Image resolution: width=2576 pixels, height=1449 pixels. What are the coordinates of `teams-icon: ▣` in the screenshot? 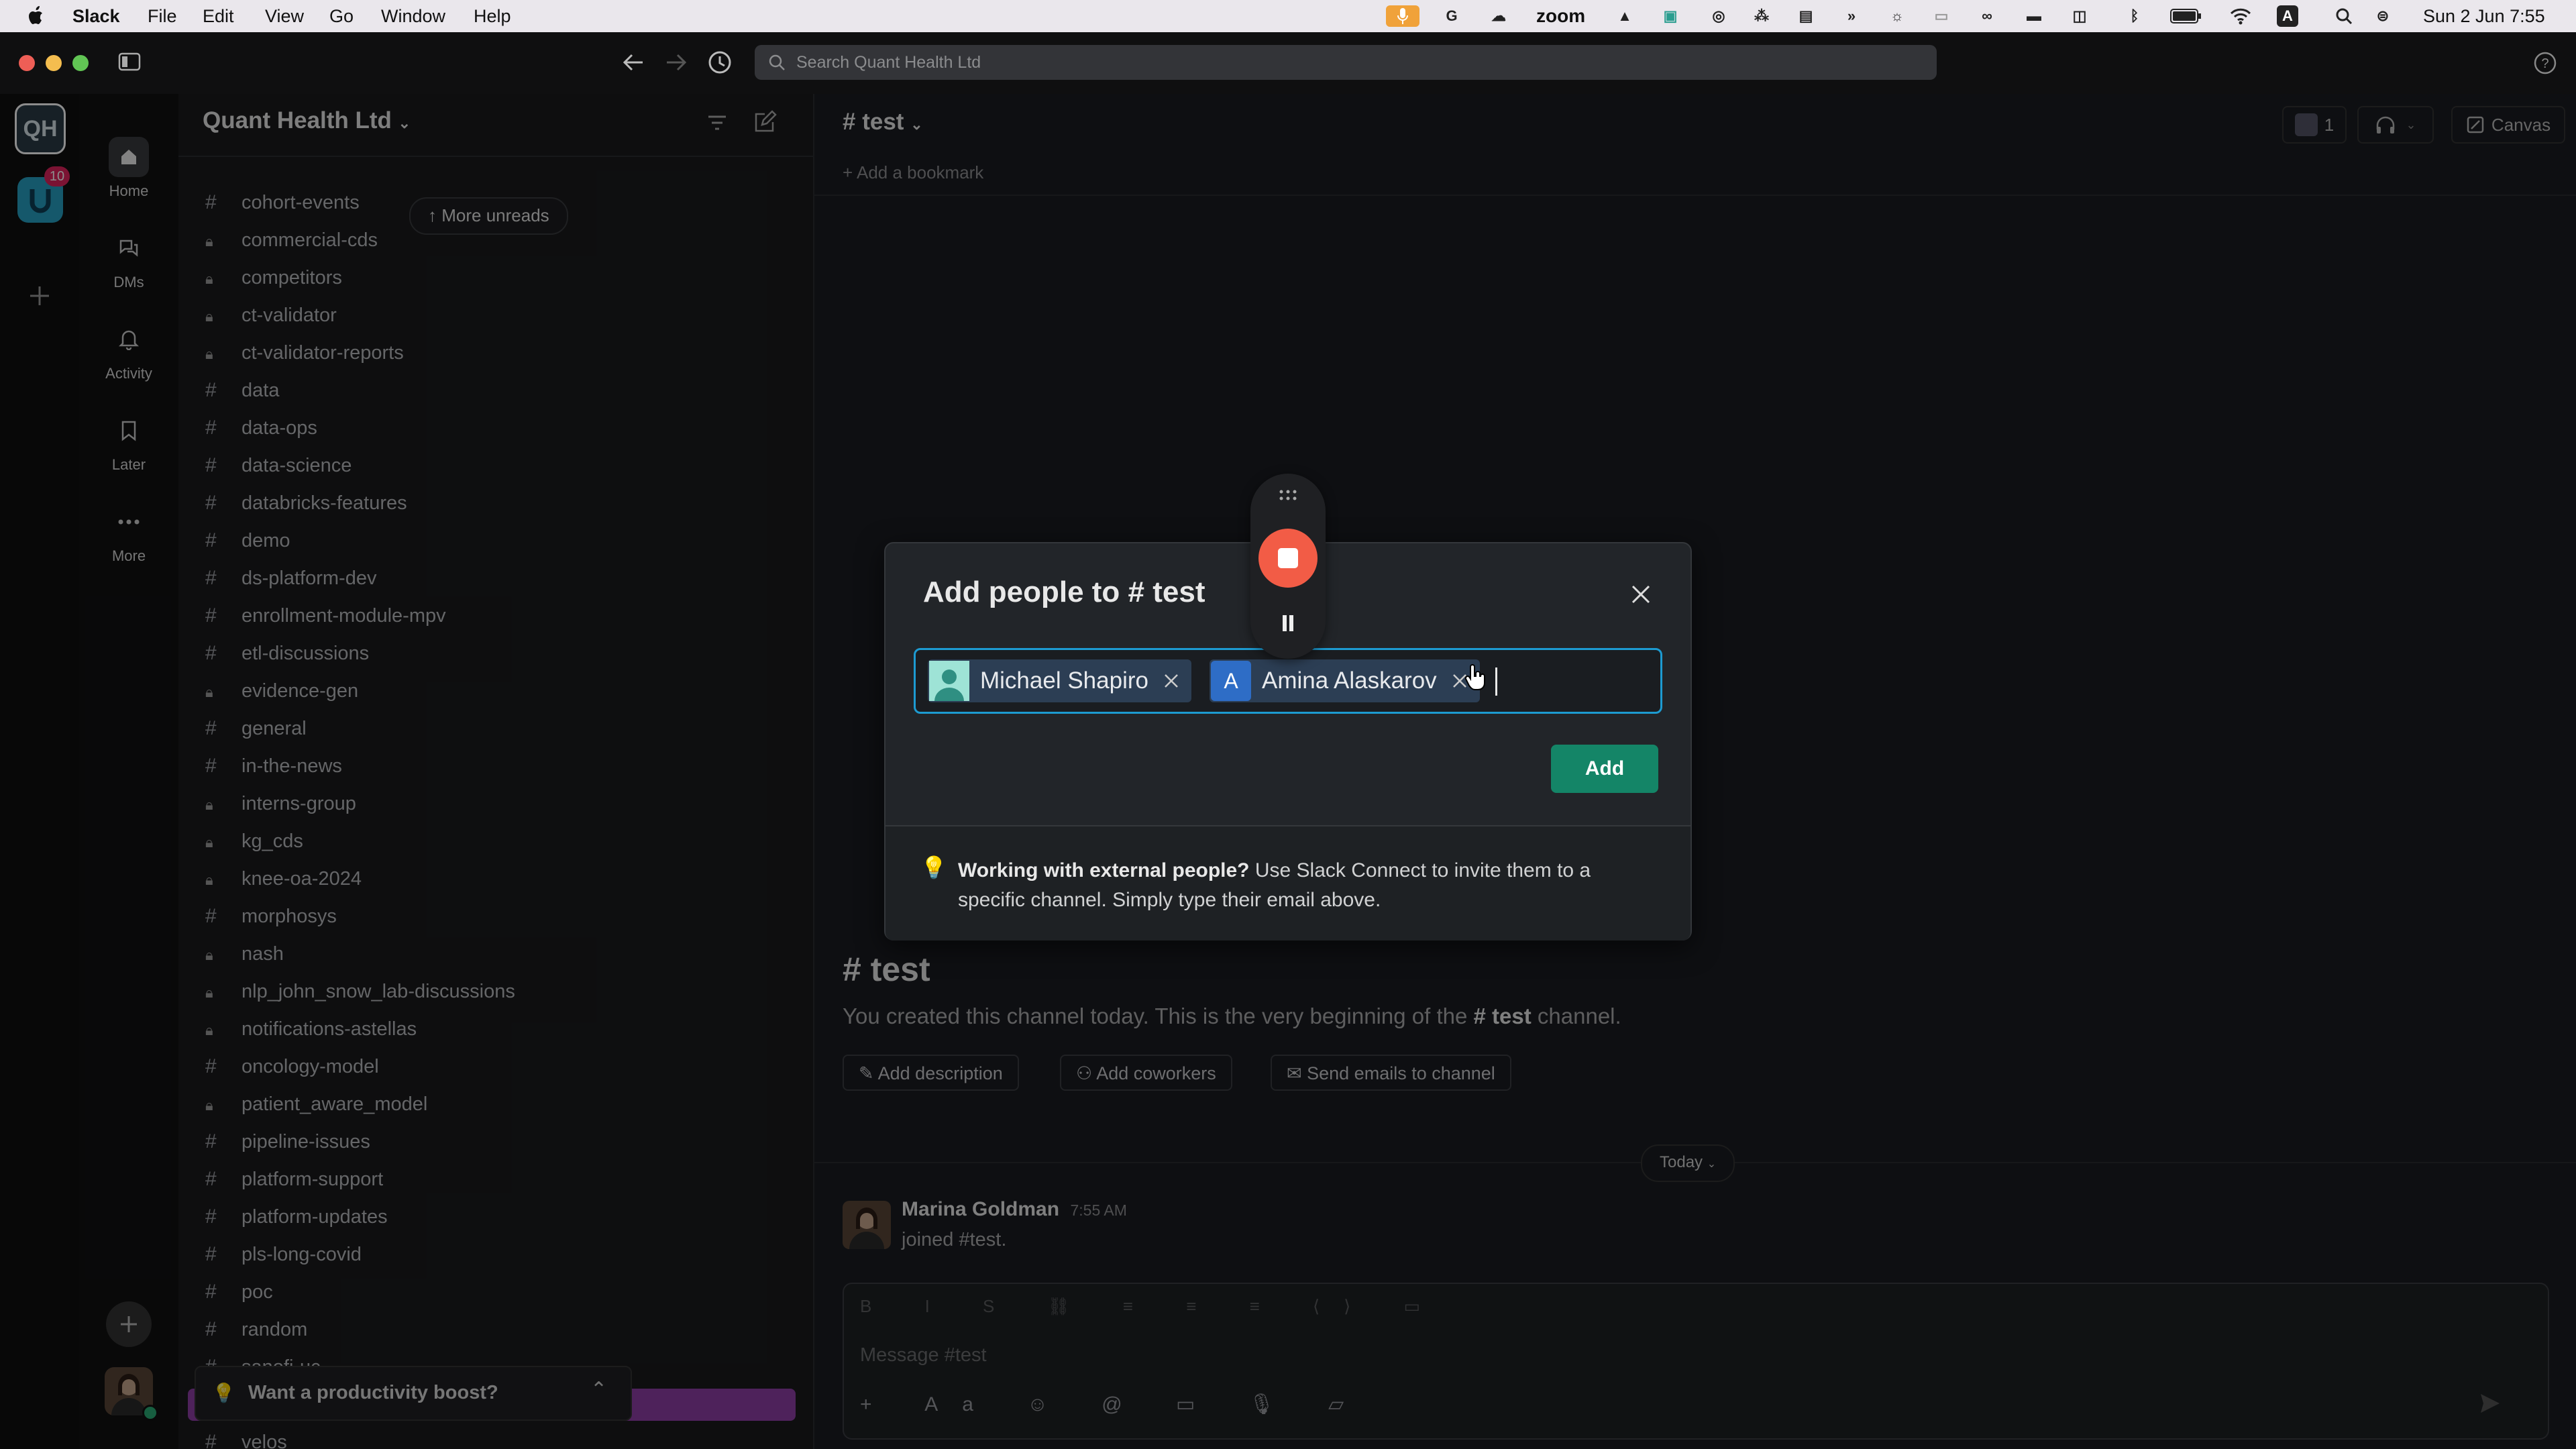 It's located at (1670, 16).